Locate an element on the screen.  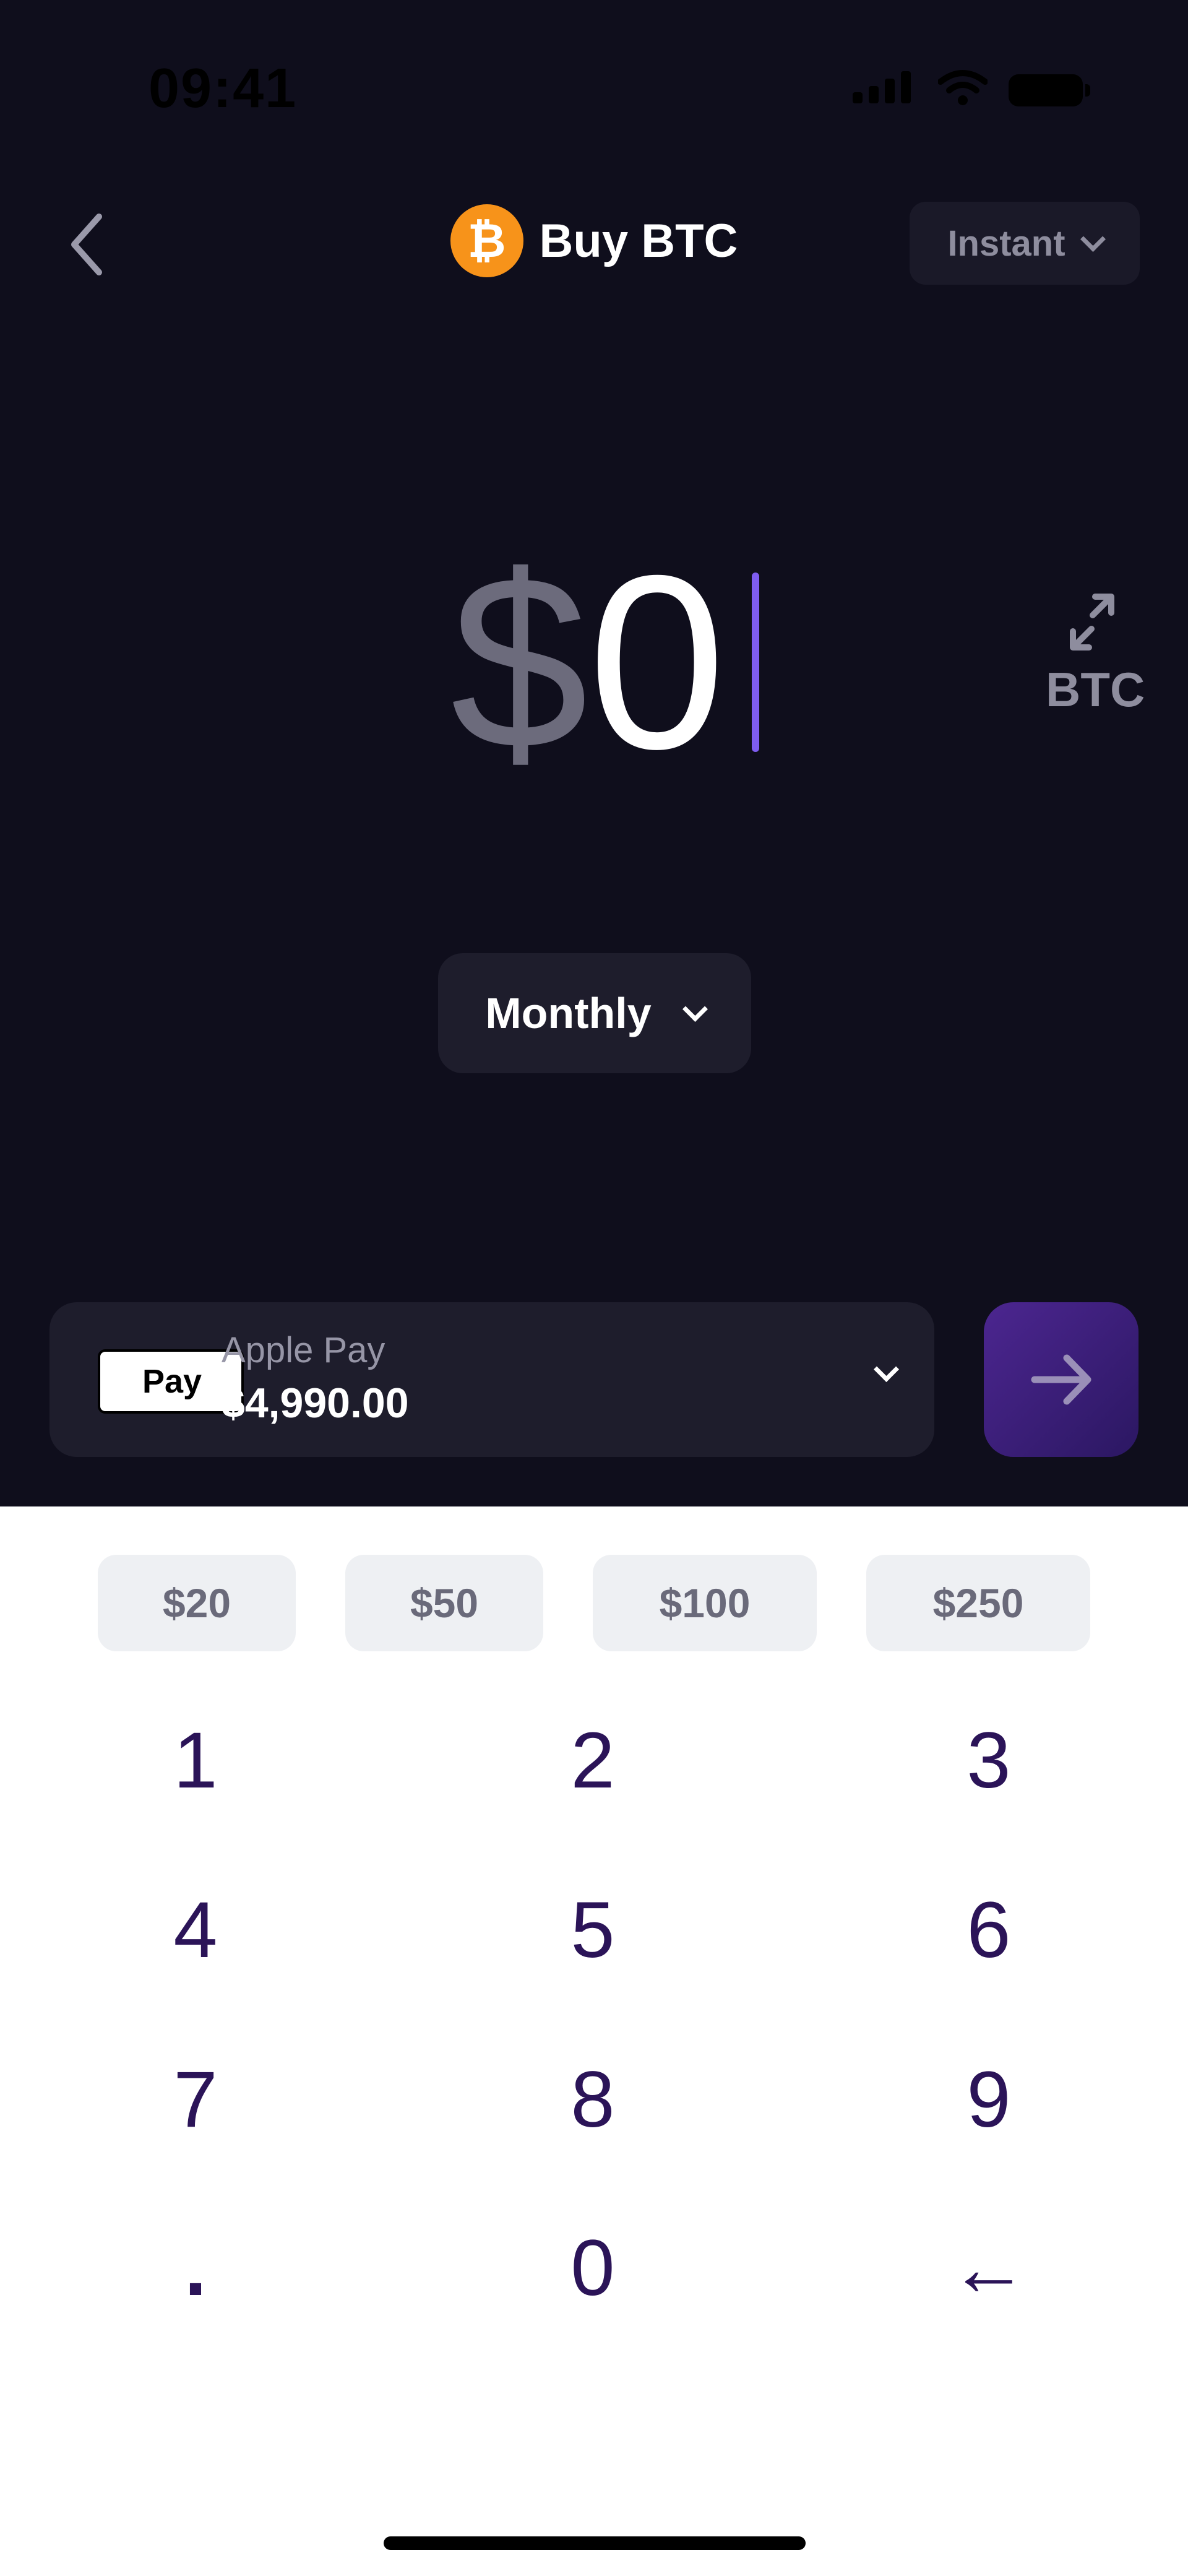
signal-icon is located at coordinates (885, 88).